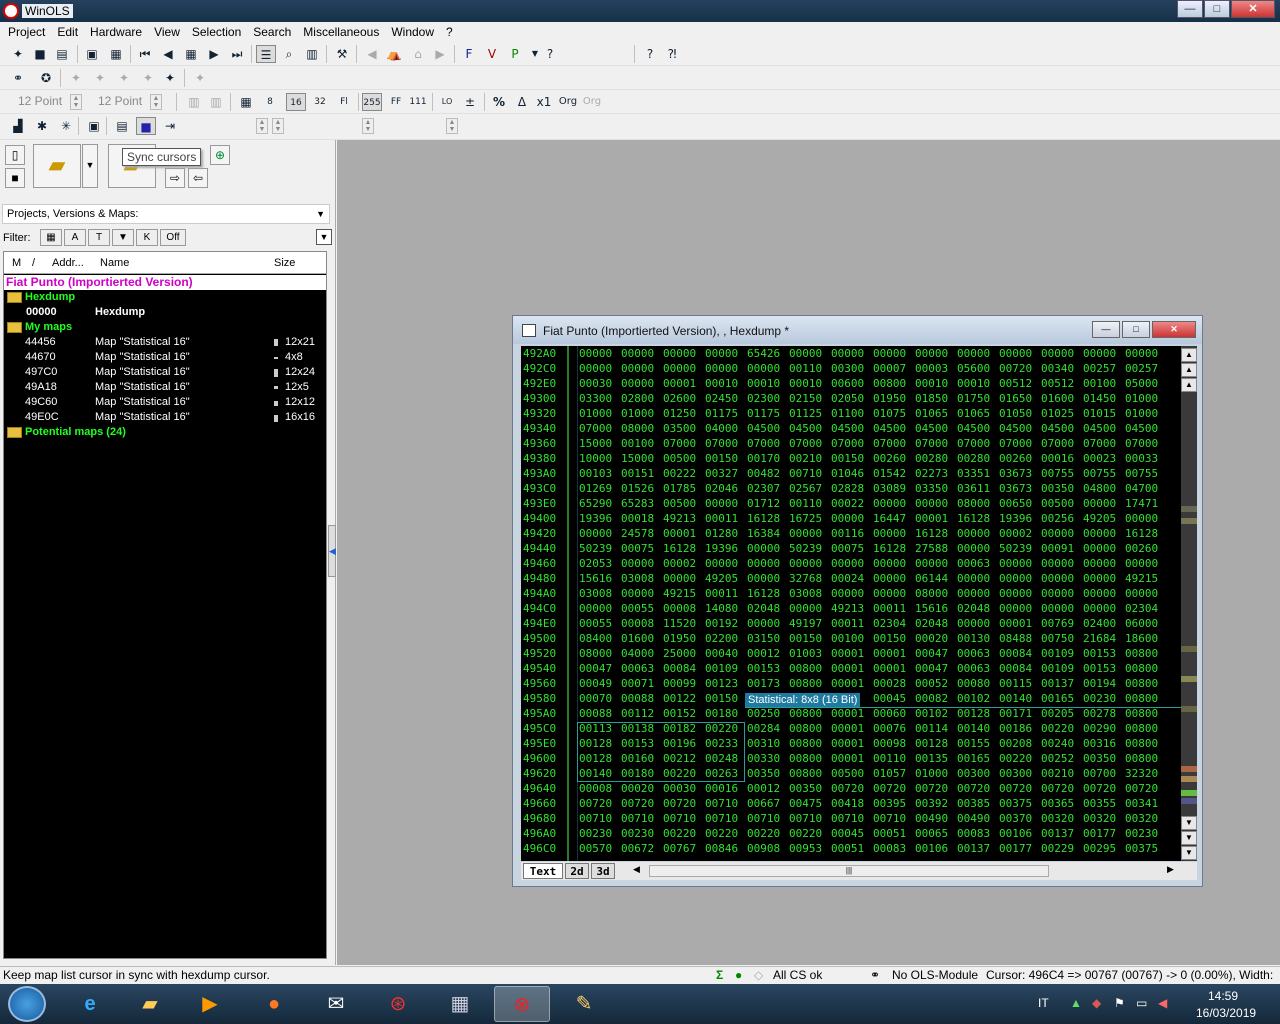 Image resolution: width=1280 pixels, height=1024 pixels. What do you see at coordinates (637, 458) in the screenshot?
I see `hex-value: 15000` at bounding box center [637, 458].